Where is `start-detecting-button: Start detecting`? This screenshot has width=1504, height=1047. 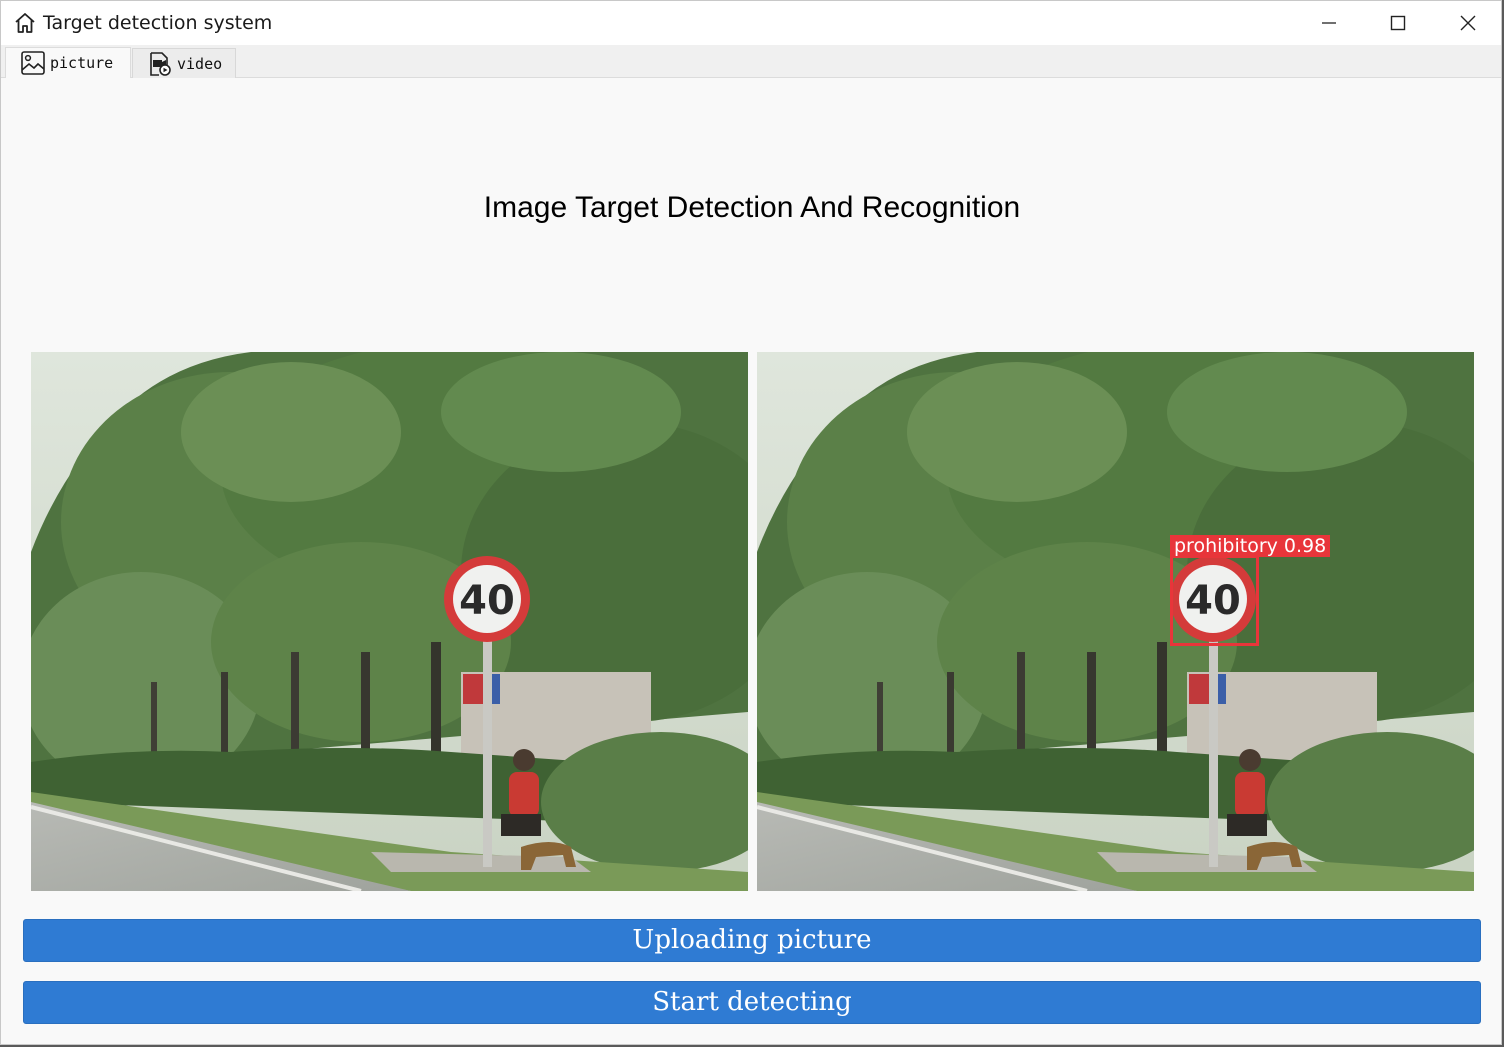
start-detecting-button: Start detecting is located at coordinates (752, 1002).